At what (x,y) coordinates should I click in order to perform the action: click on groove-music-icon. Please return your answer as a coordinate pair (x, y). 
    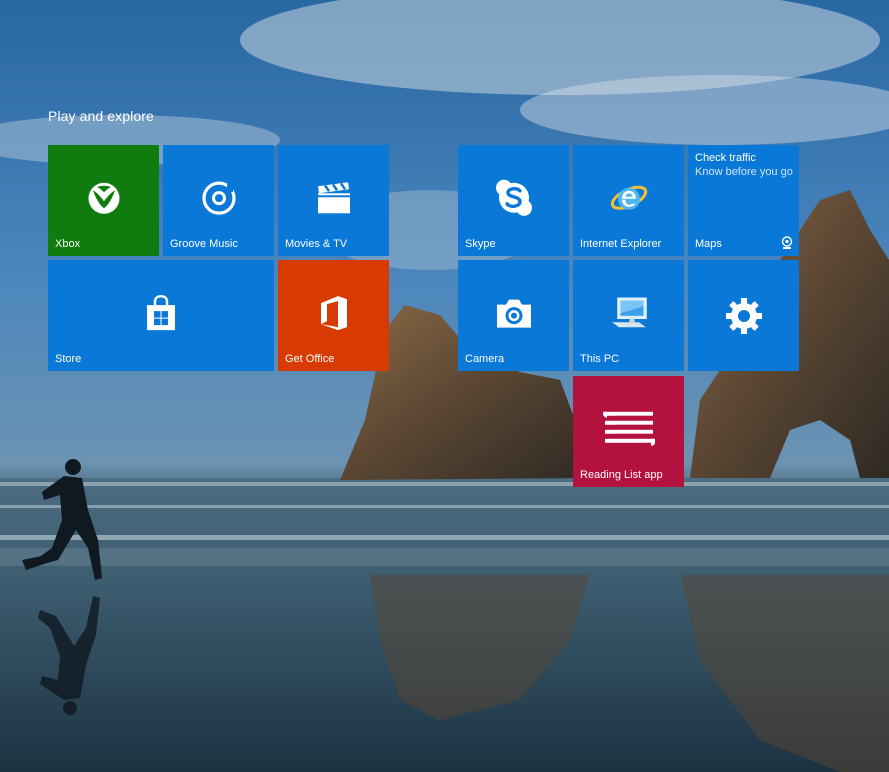
    Looking at the image, I should click on (218, 198).